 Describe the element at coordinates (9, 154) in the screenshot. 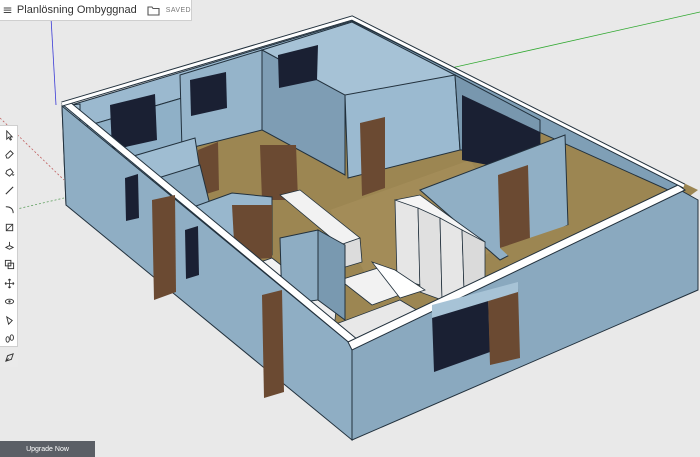

I see `eraser-tool-icon` at that location.